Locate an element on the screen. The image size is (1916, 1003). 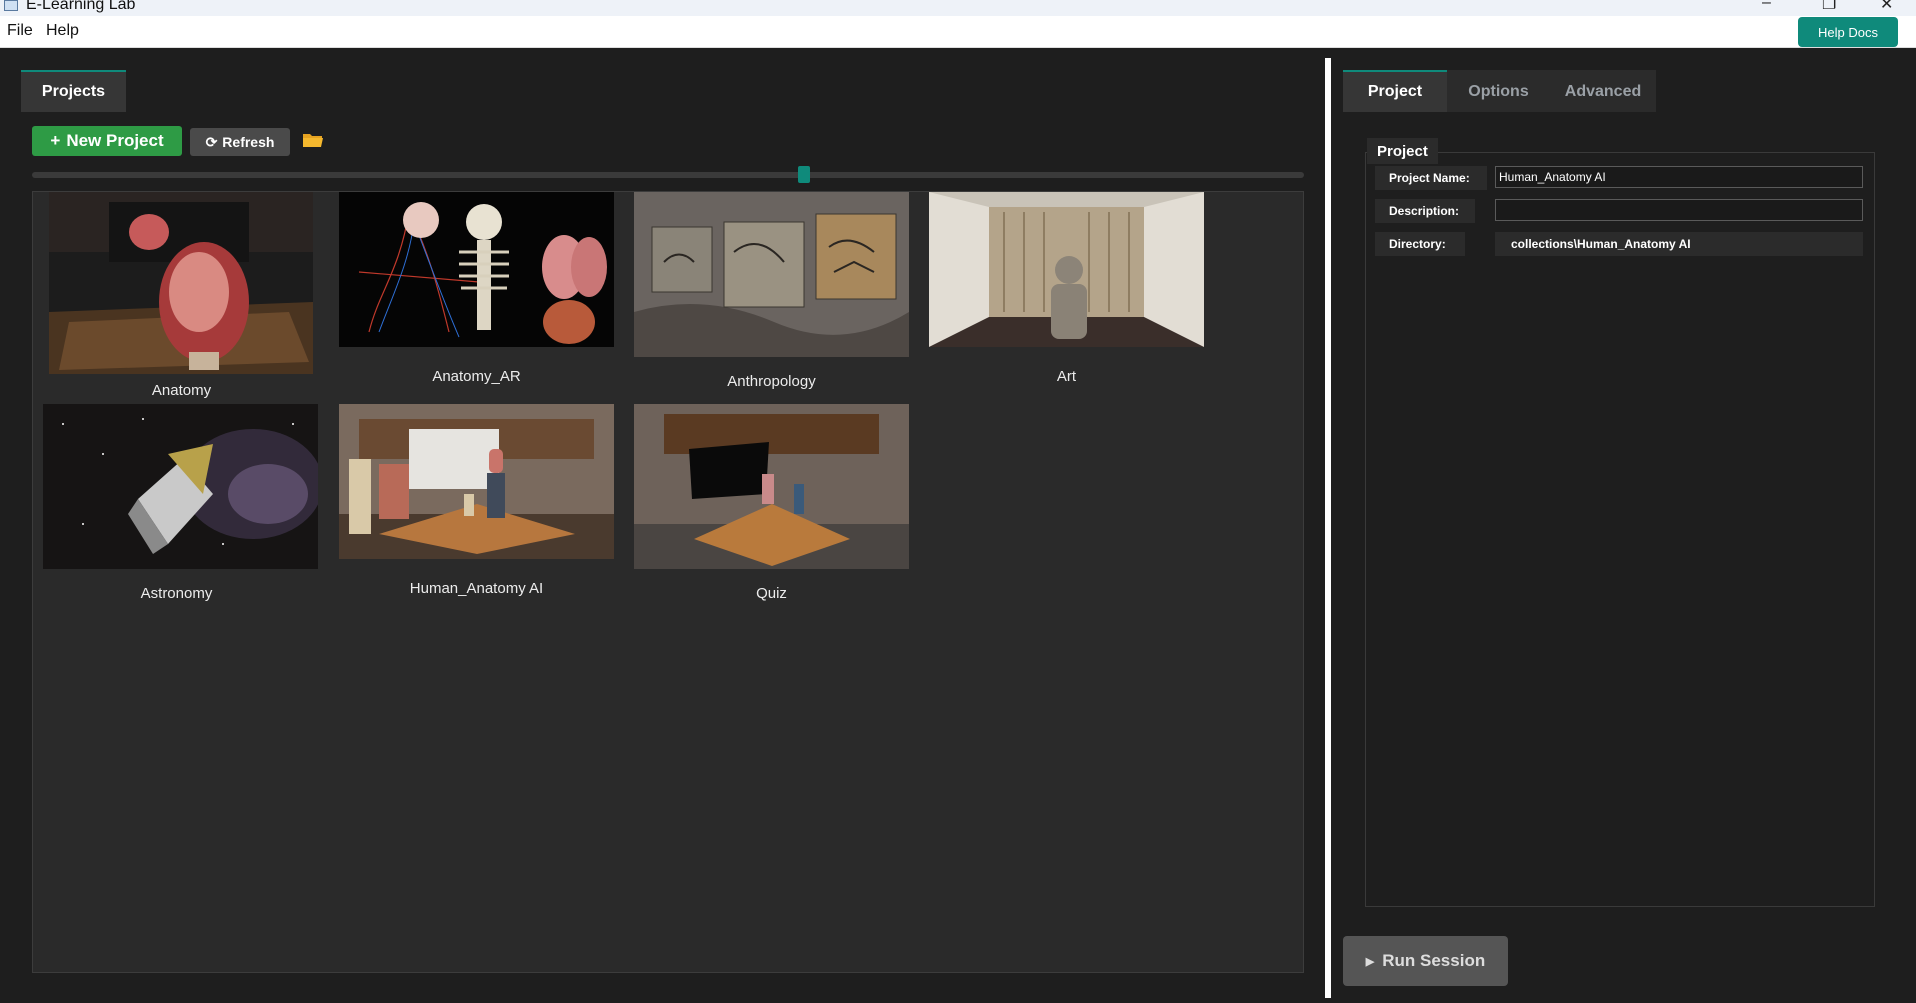
refresh-icon: ⟳ is located at coordinates (211, 141).